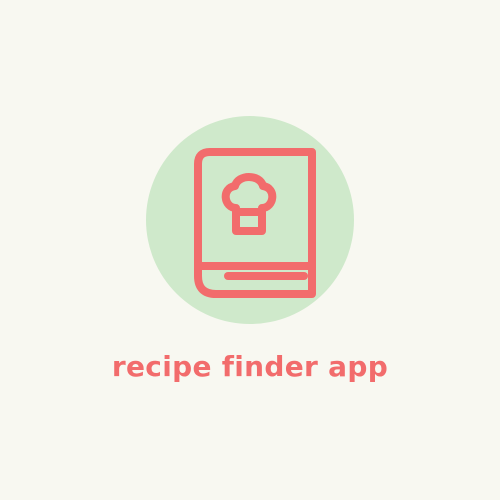 The image size is (500, 500). I want to click on chef-hat-shape, so click(249, 204).